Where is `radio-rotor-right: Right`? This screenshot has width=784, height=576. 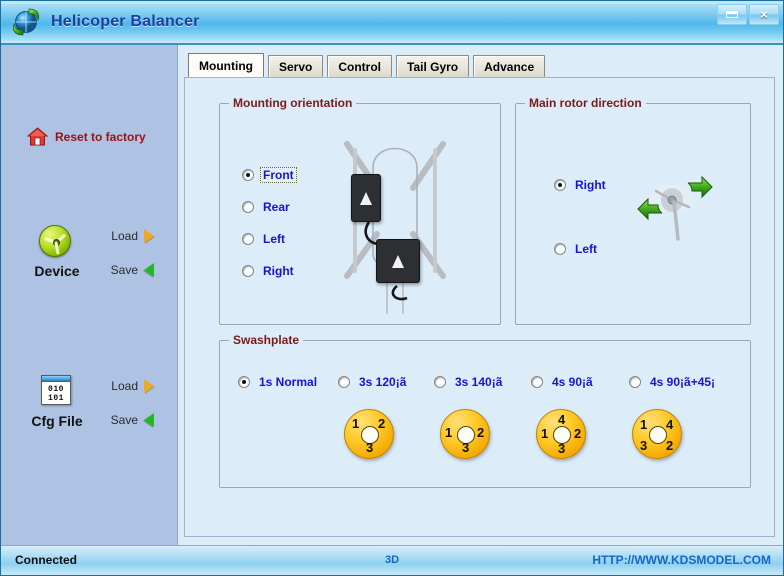
radio-rotor-right: Right is located at coordinates (581, 185).